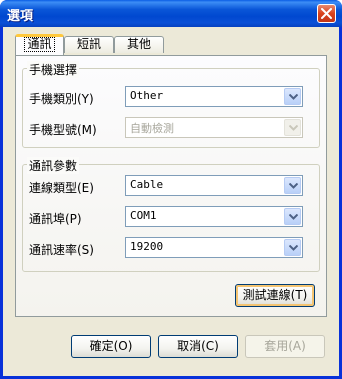 The height and width of the screenshot is (379, 342). Describe the element at coordinates (214, 127) in the screenshot. I see `phone-model-select: 自動檢測` at that location.